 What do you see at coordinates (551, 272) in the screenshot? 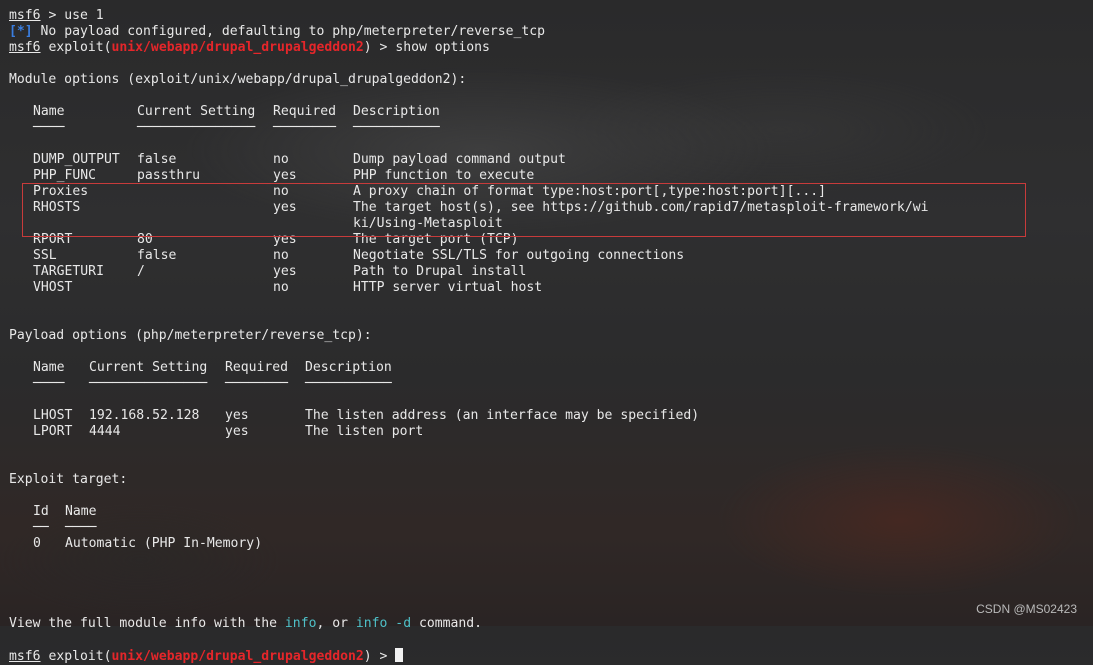
I see `table-row: TARGETURI / yes Path to Drupal install` at bounding box center [551, 272].